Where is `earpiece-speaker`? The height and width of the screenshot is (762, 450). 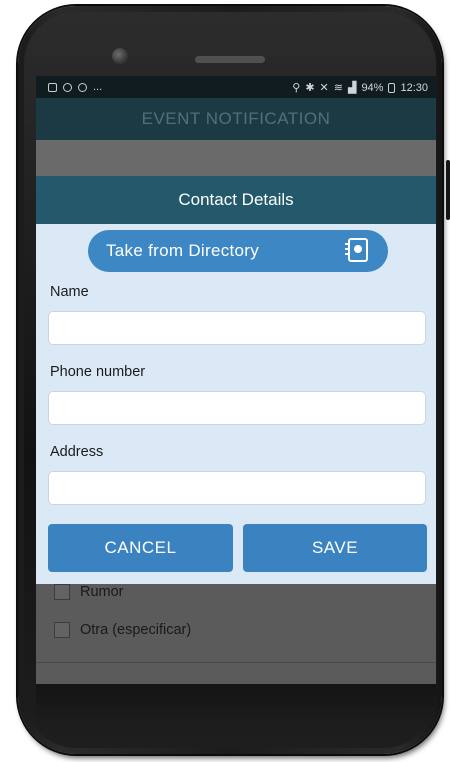 earpiece-speaker is located at coordinates (230, 59).